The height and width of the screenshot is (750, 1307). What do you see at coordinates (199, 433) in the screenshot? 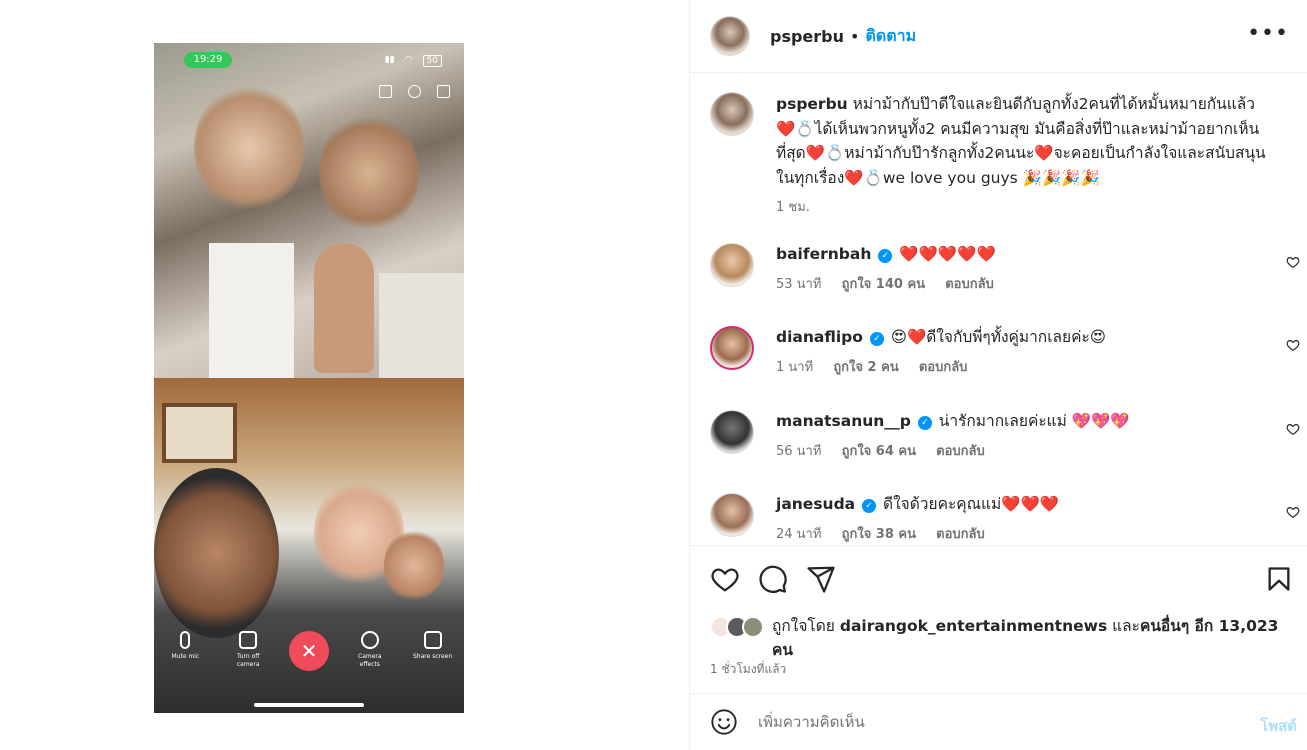
I see `wall-picture` at bounding box center [199, 433].